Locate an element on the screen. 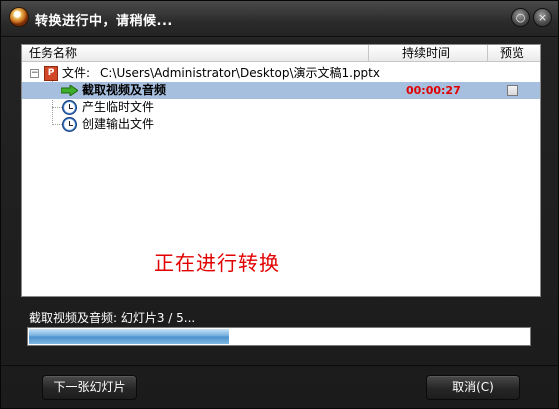  task-label: 创建输出文件 is located at coordinates (118, 124).